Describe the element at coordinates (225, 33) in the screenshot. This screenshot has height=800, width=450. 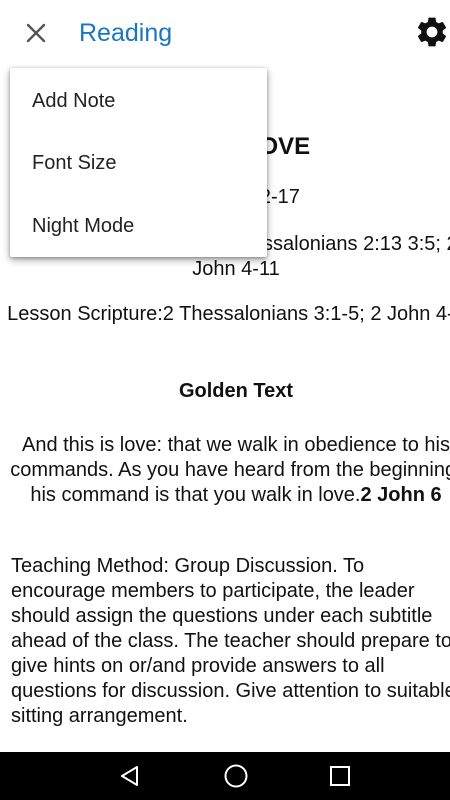
I see `app-bar: Reading` at that location.